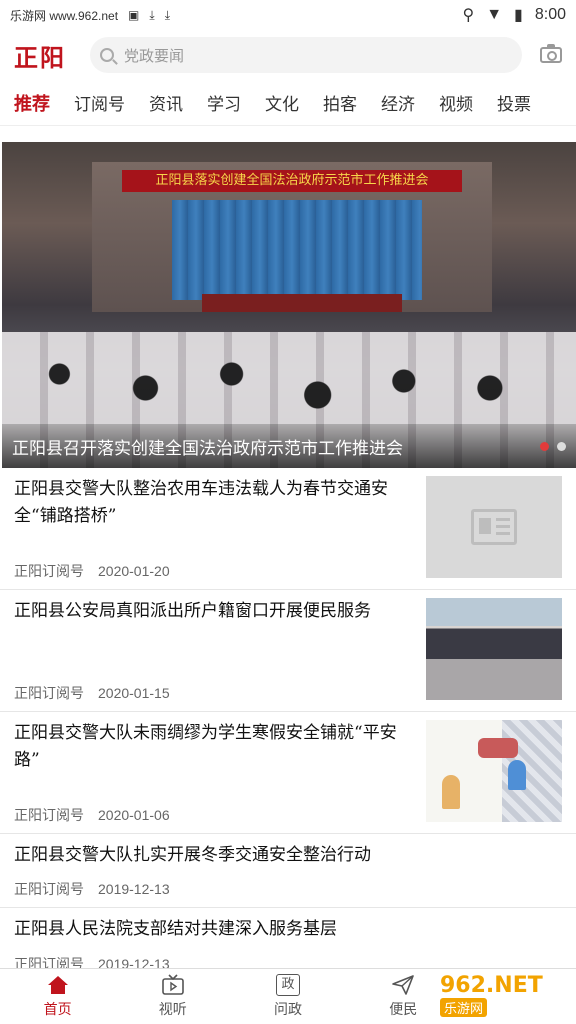  Describe the element at coordinates (288, 15) in the screenshot. I see `status-bar: 乐游网 www.962.net ▣ ⤓ ⤓ ⚲ ▼ ▮ 8:00` at that location.